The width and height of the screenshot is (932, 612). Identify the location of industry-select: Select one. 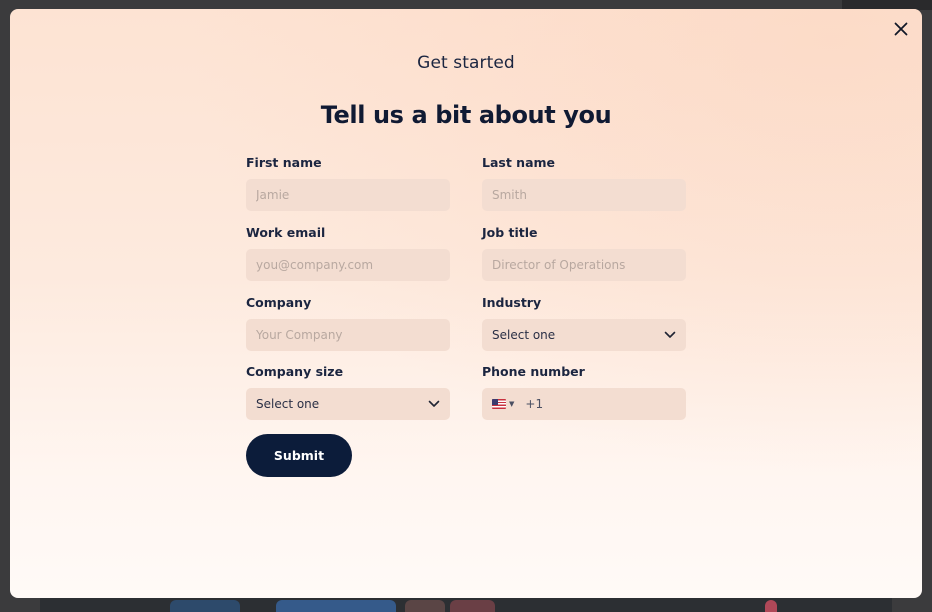
(584, 335).